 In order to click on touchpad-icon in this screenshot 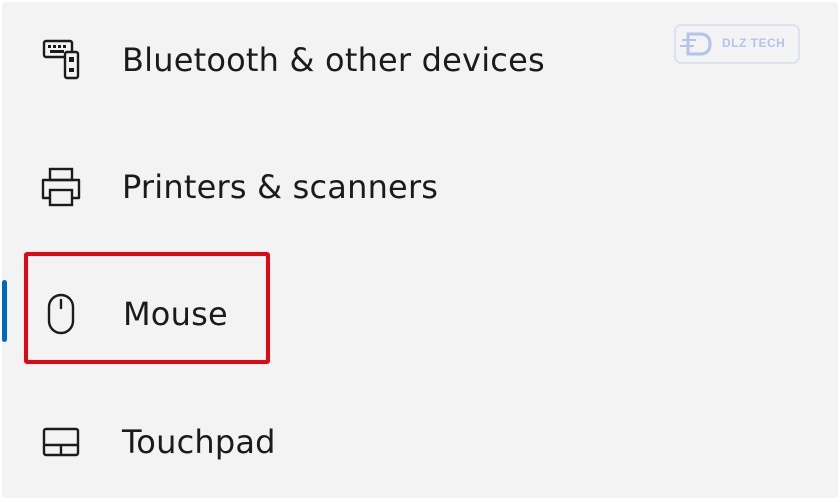, I will do `click(61, 442)`.